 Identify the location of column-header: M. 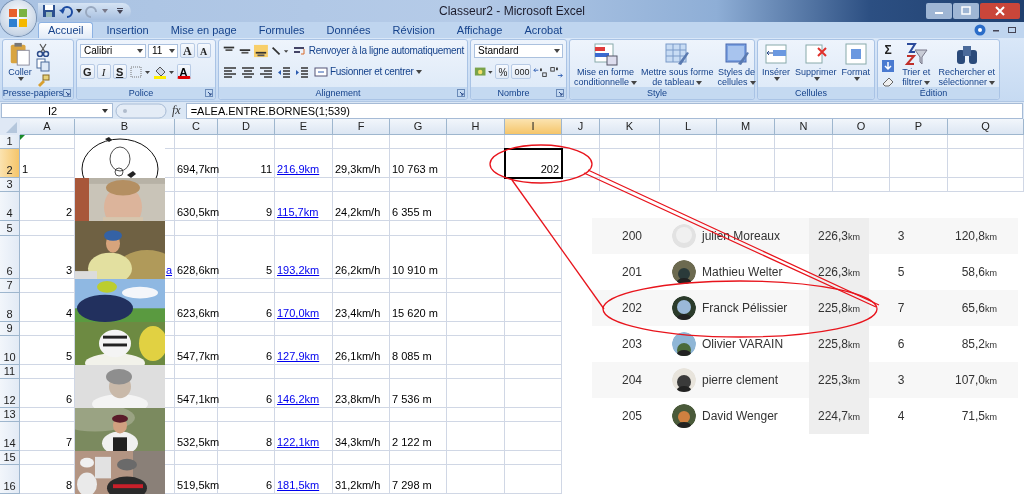
(746, 127).